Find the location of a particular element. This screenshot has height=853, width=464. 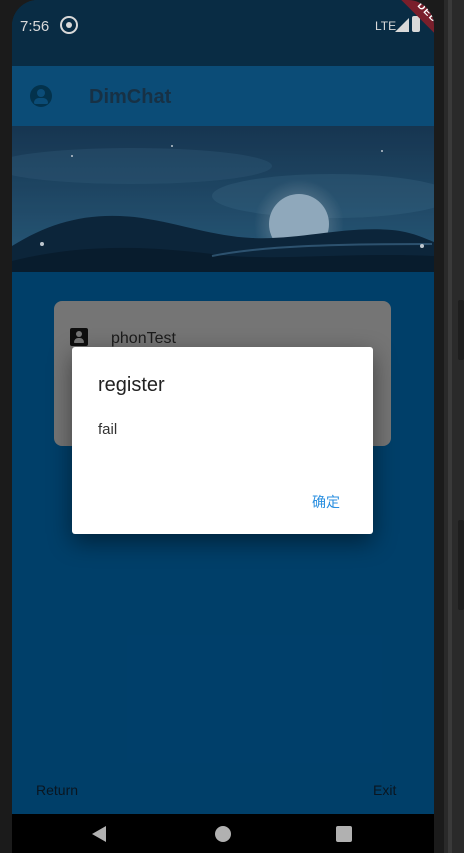

power-button is located at coordinates (461, 565).